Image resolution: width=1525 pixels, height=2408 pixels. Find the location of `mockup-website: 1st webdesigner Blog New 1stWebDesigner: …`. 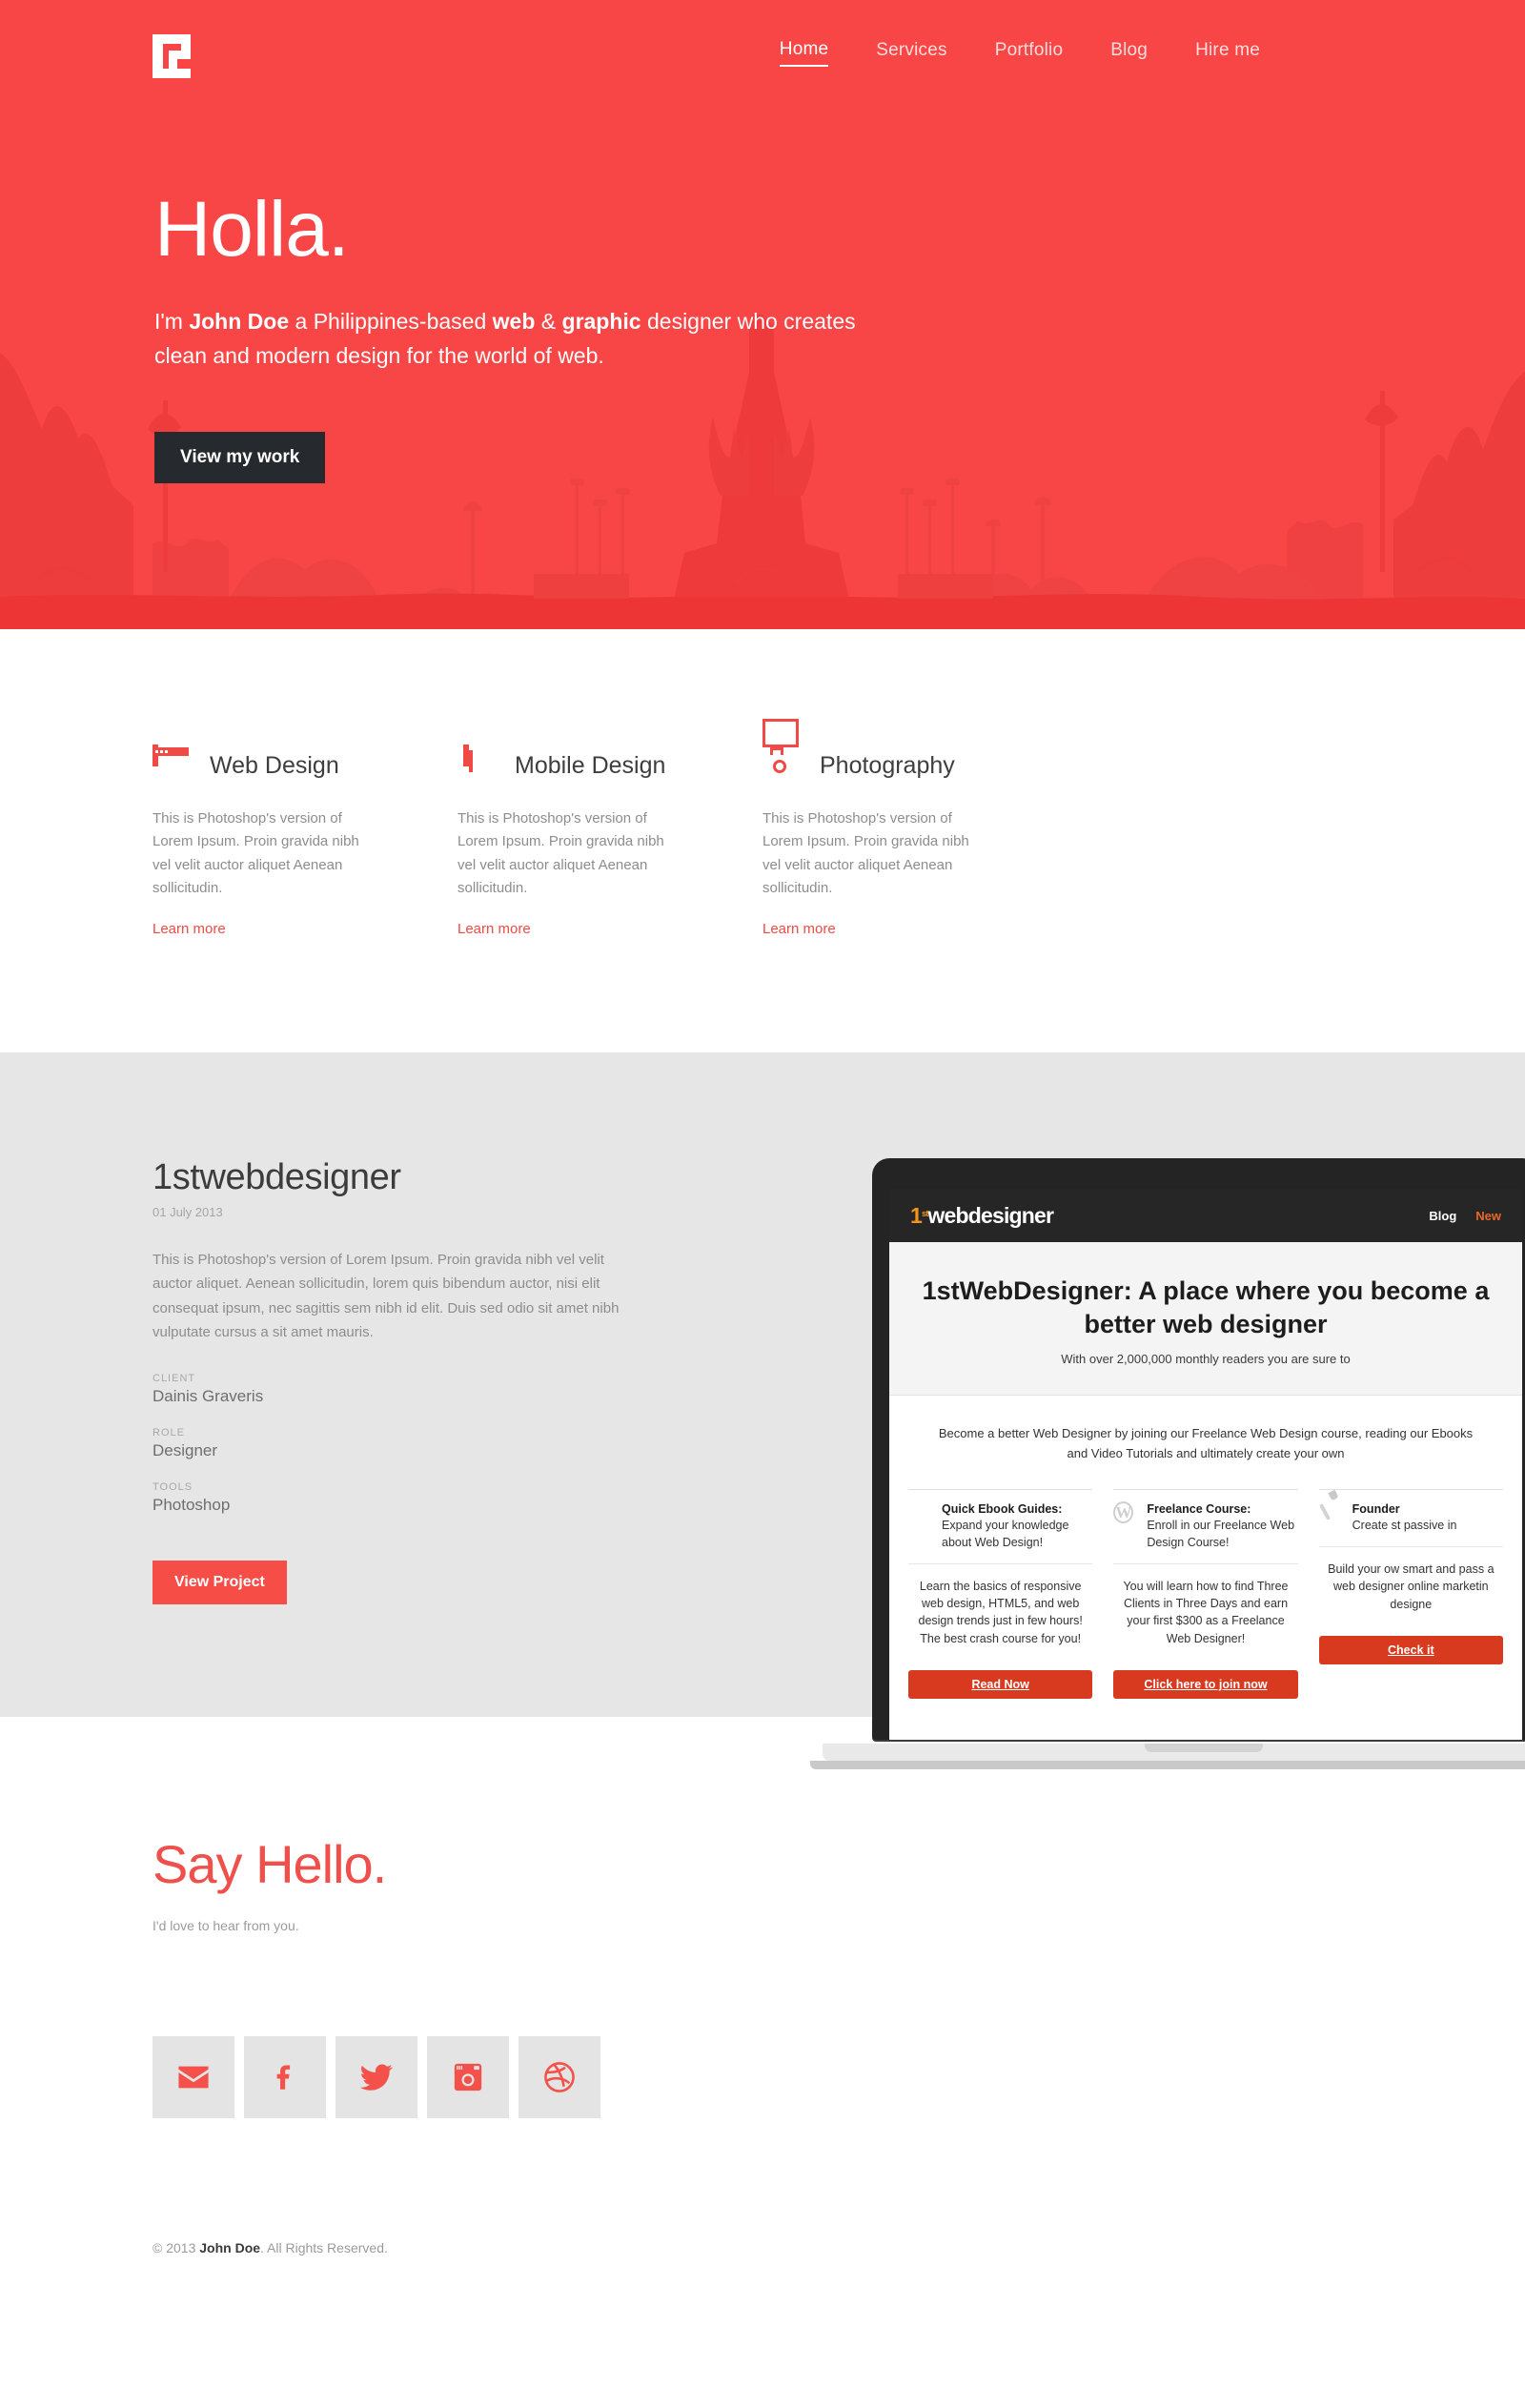

mockup-website: 1st webdesigner Blog New 1stWebDesigner: … is located at coordinates (1205, 1444).